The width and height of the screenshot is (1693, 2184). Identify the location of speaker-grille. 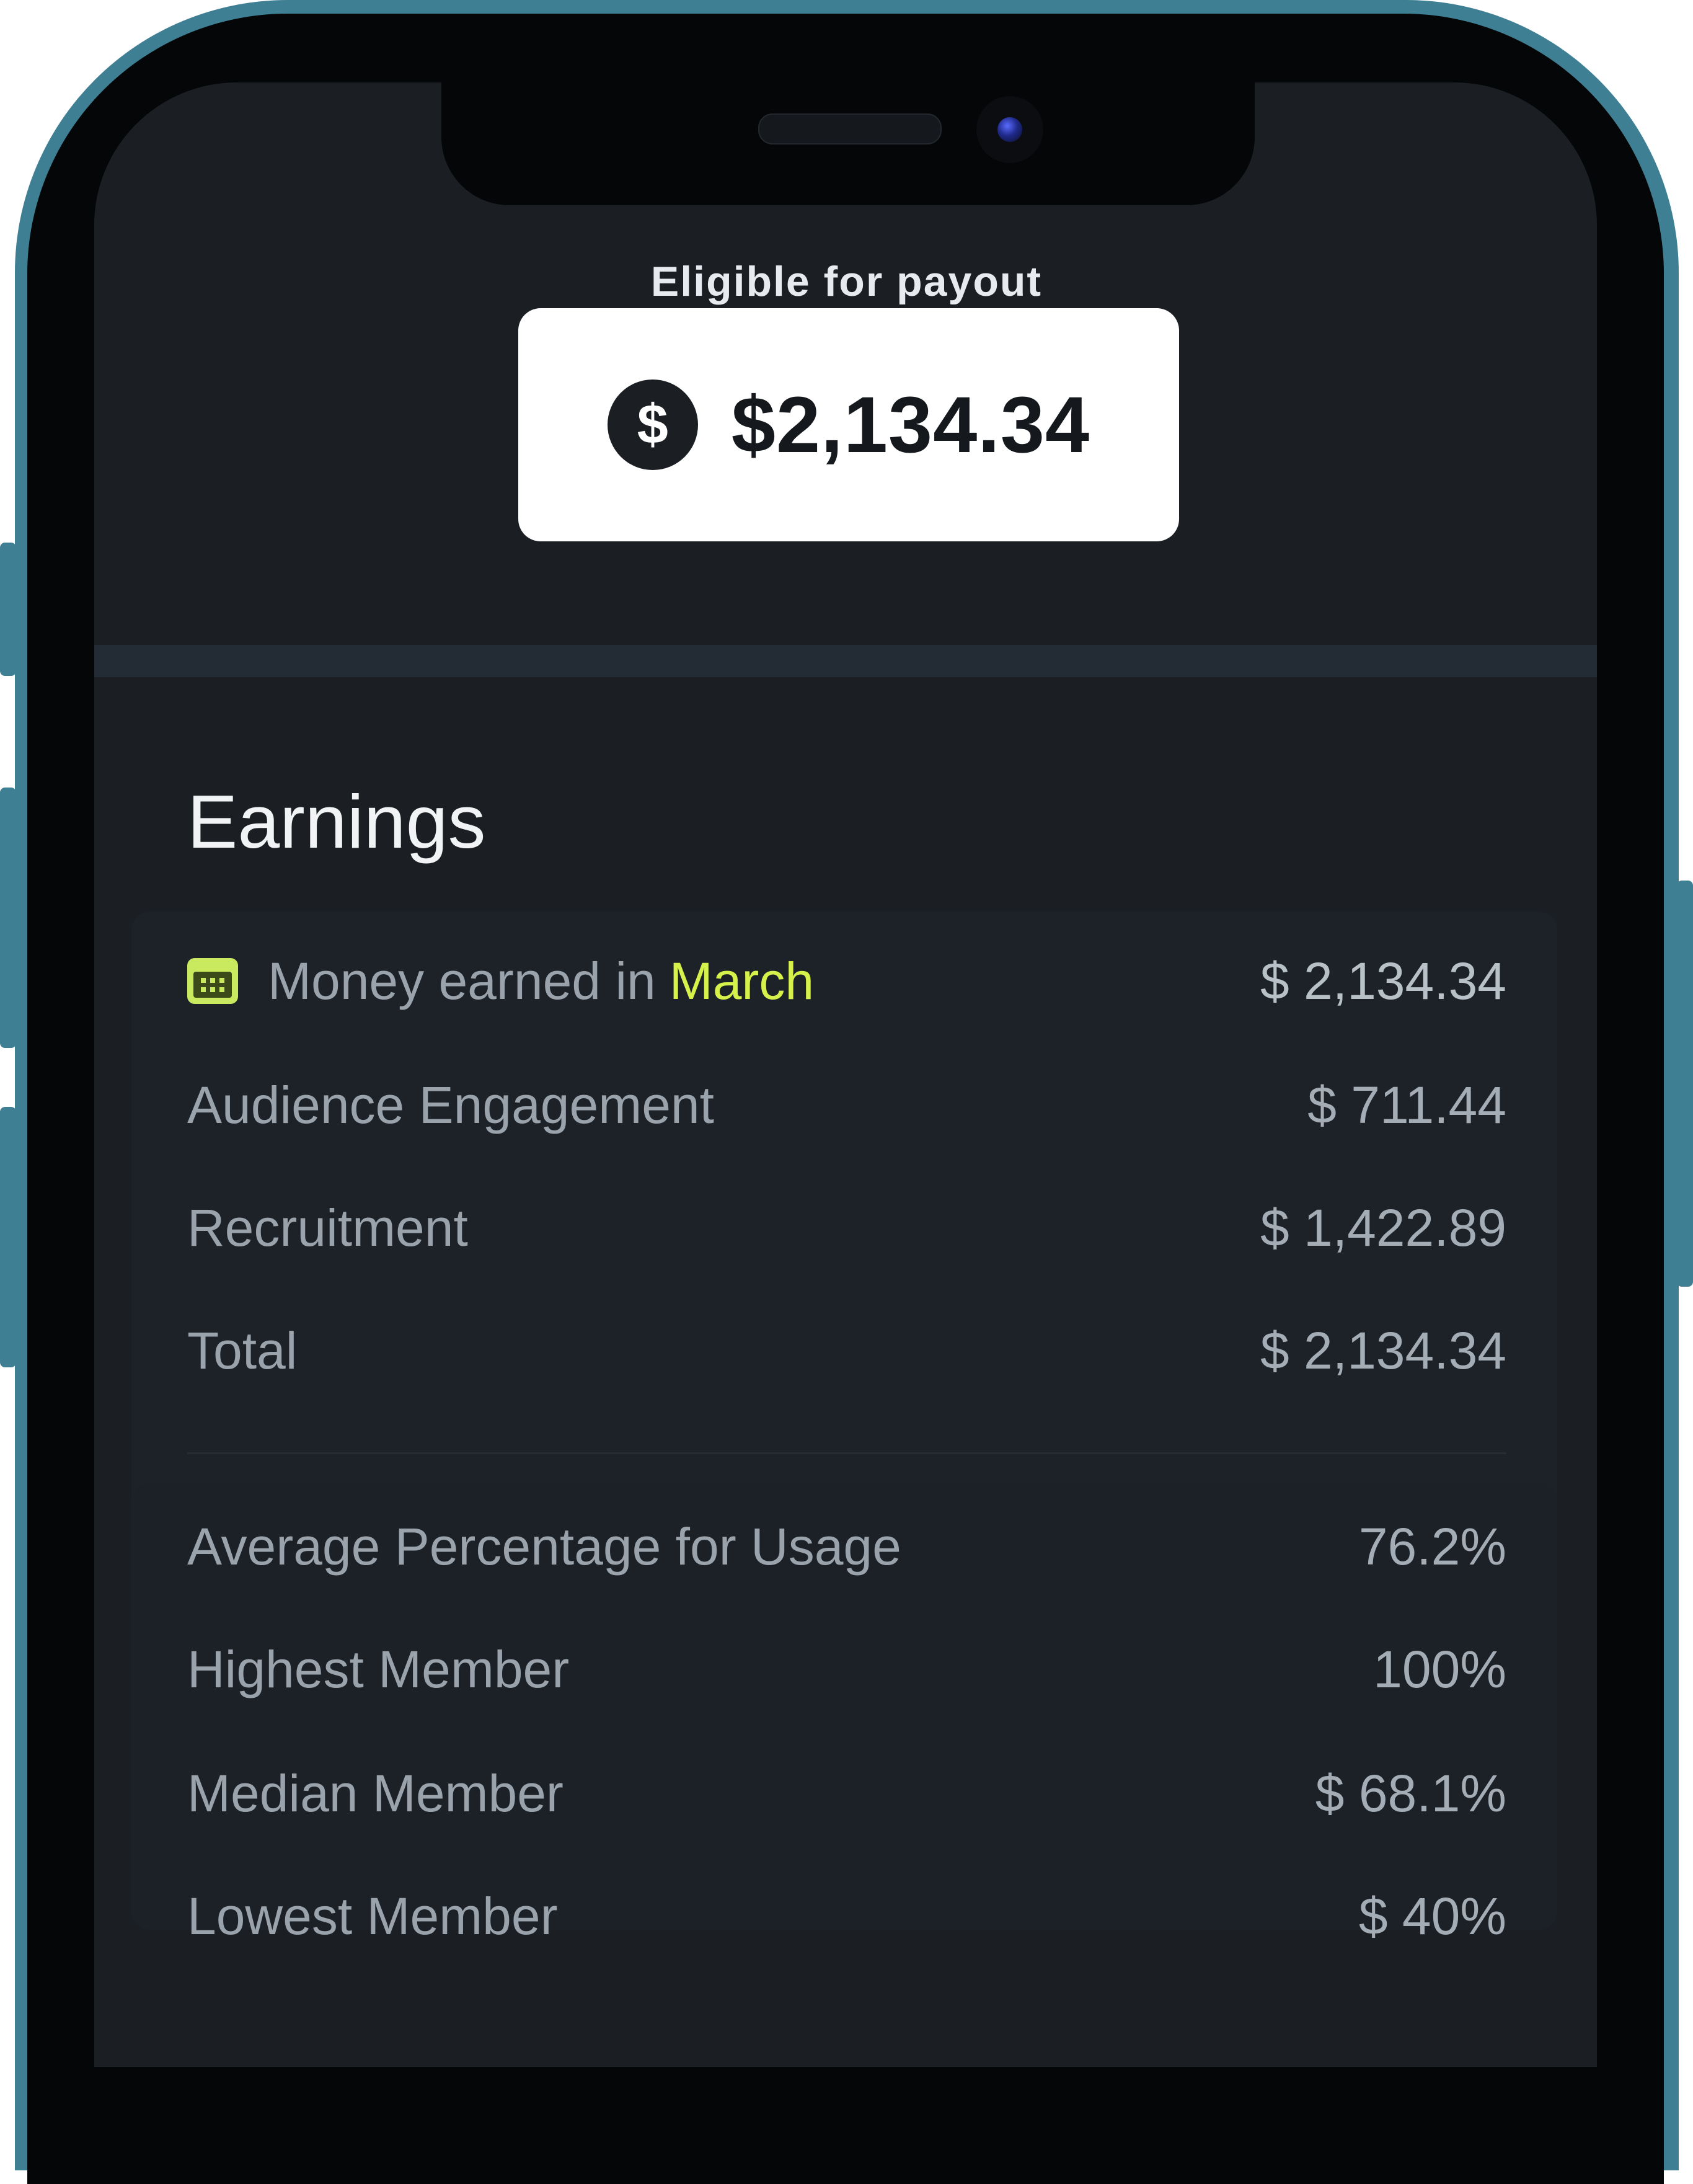
(850, 129).